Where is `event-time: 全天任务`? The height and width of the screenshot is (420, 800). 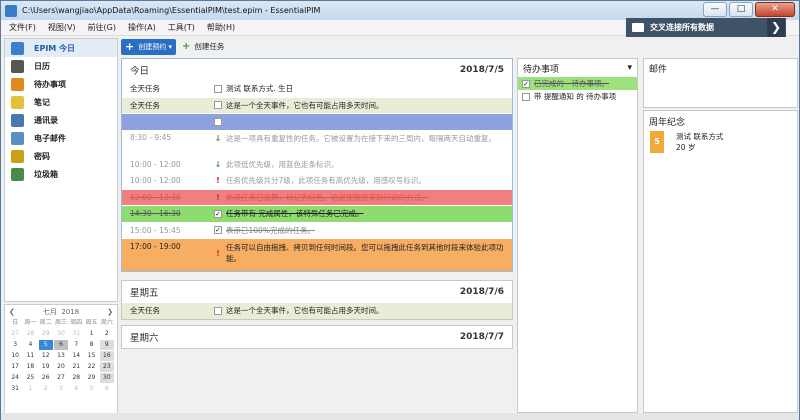 event-time: 全天任务 is located at coordinates (145, 311).